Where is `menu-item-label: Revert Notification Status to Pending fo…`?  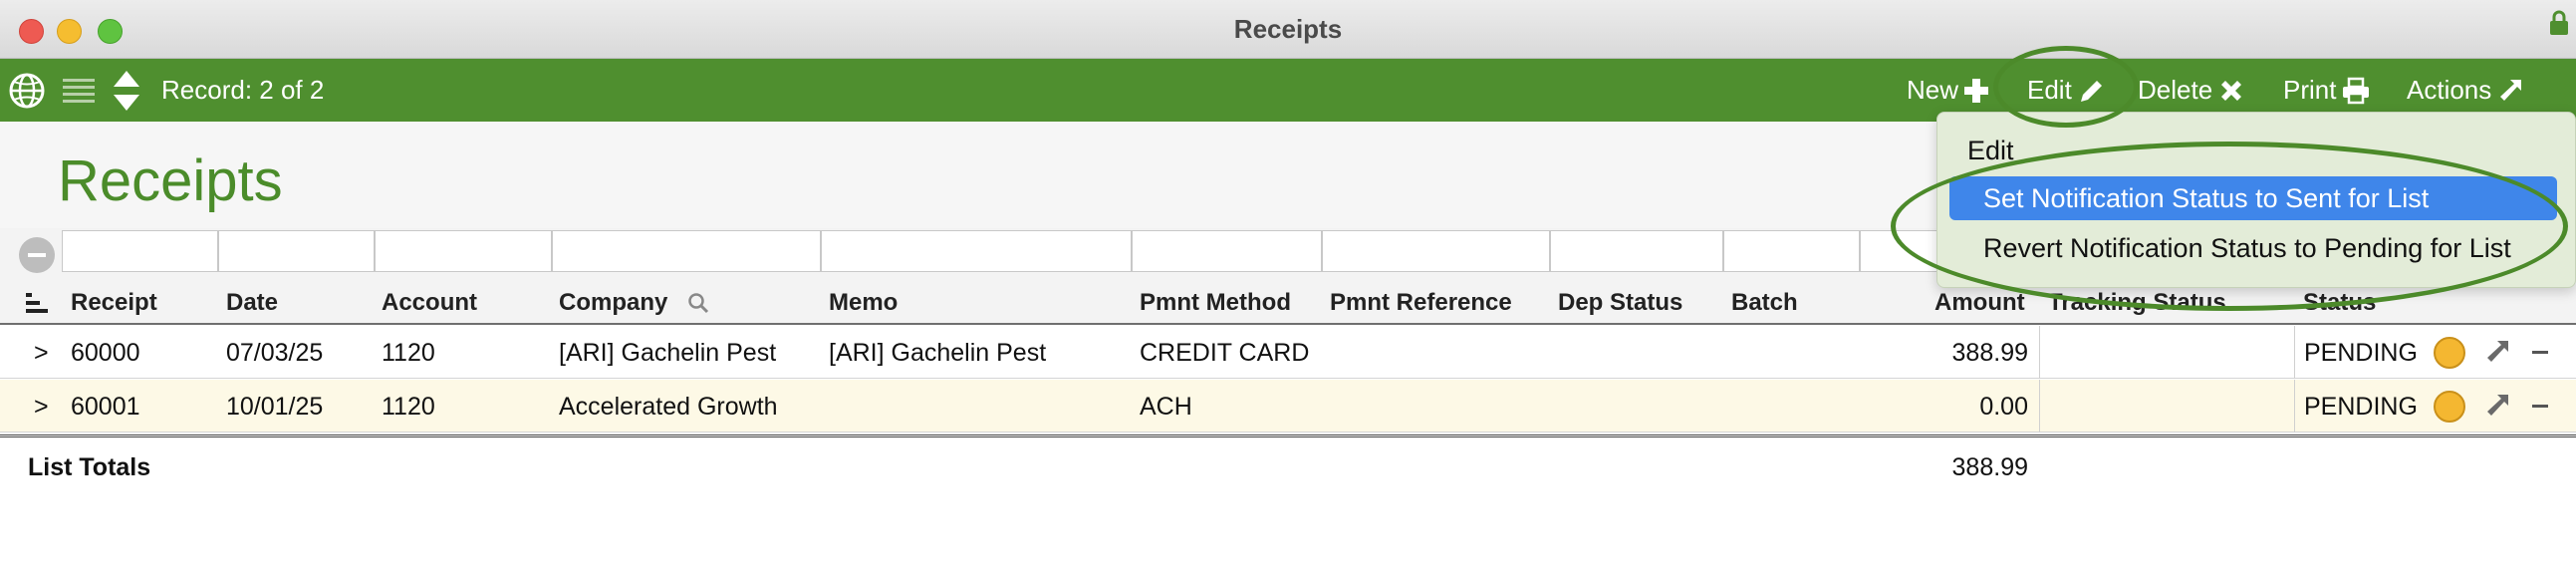 menu-item-label: Revert Notification Status to Pending fo… is located at coordinates (2247, 248).